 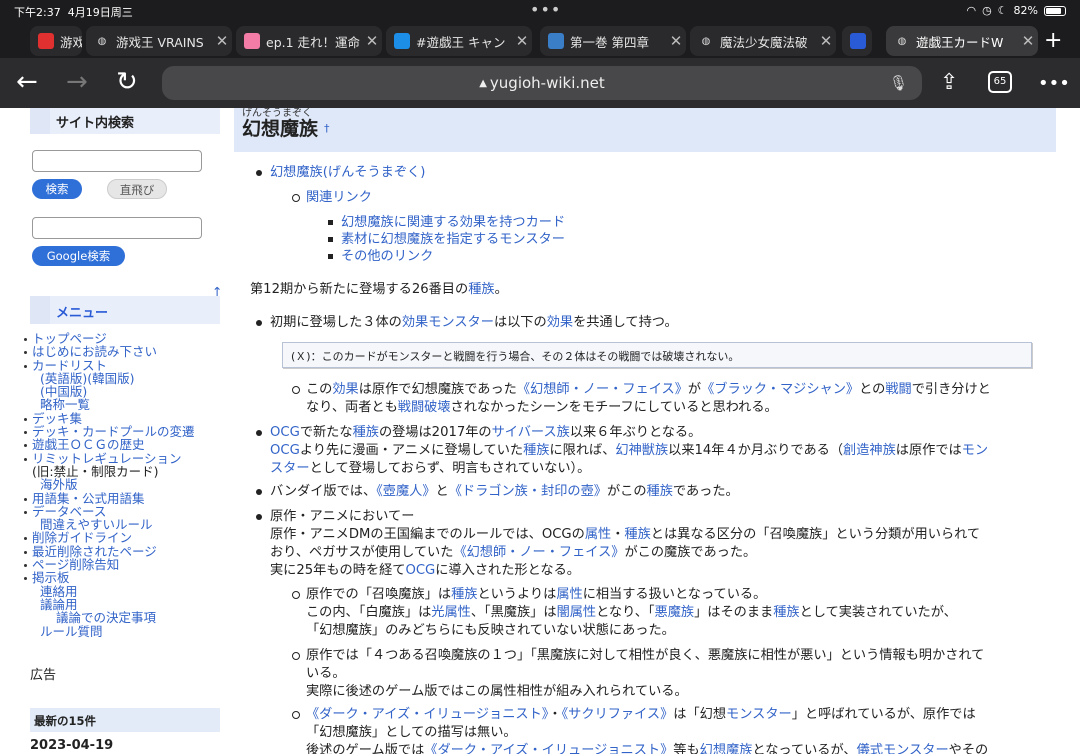 What do you see at coordinates (339, 197) in the screenshot?
I see `toc-link: 関連リンク` at bounding box center [339, 197].